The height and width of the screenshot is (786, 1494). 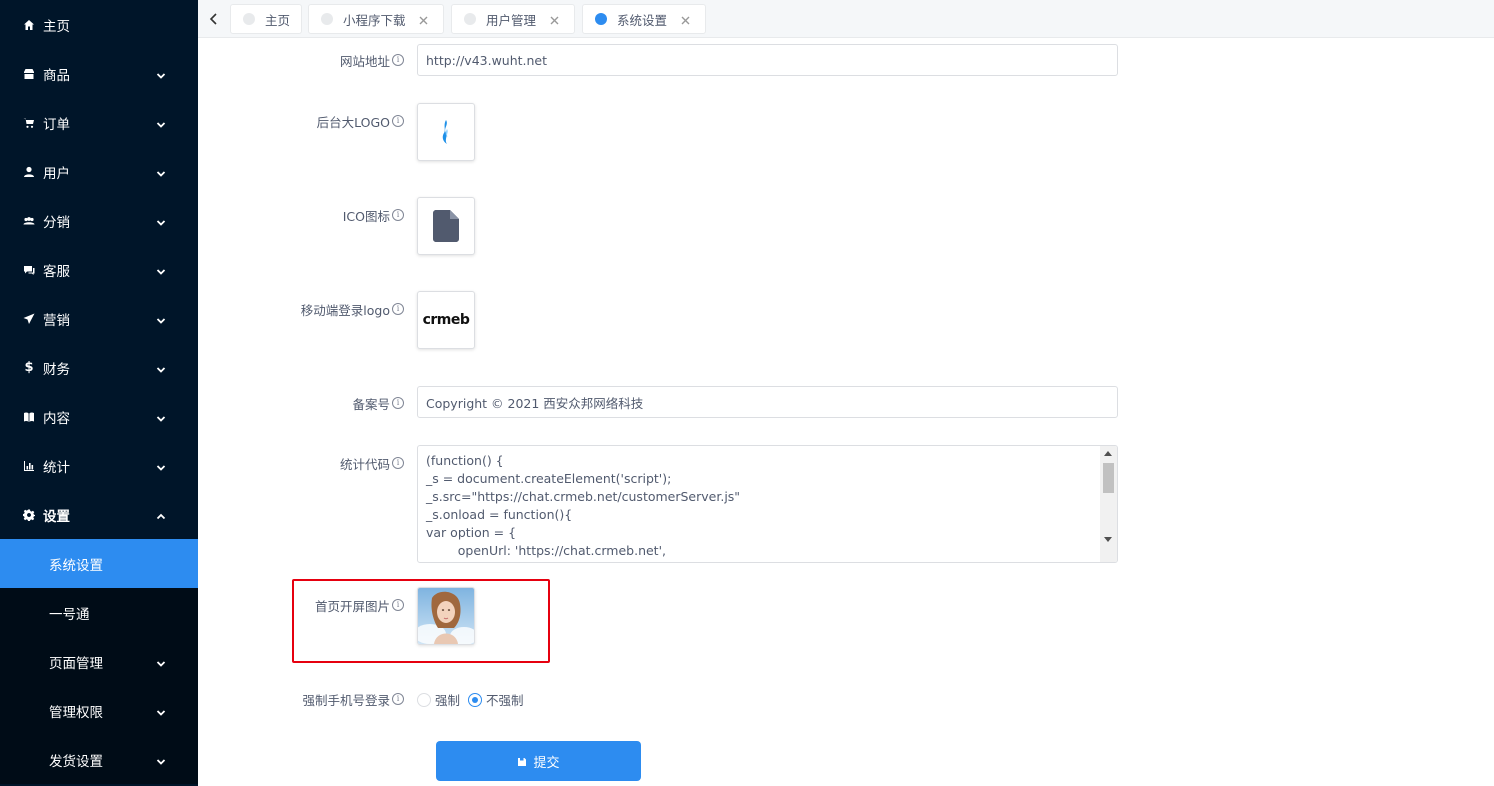 What do you see at coordinates (767, 402) in the screenshot?
I see `icp-input: Copyright © 2021 西安众邦网络科技` at bounding box center [767, 402].